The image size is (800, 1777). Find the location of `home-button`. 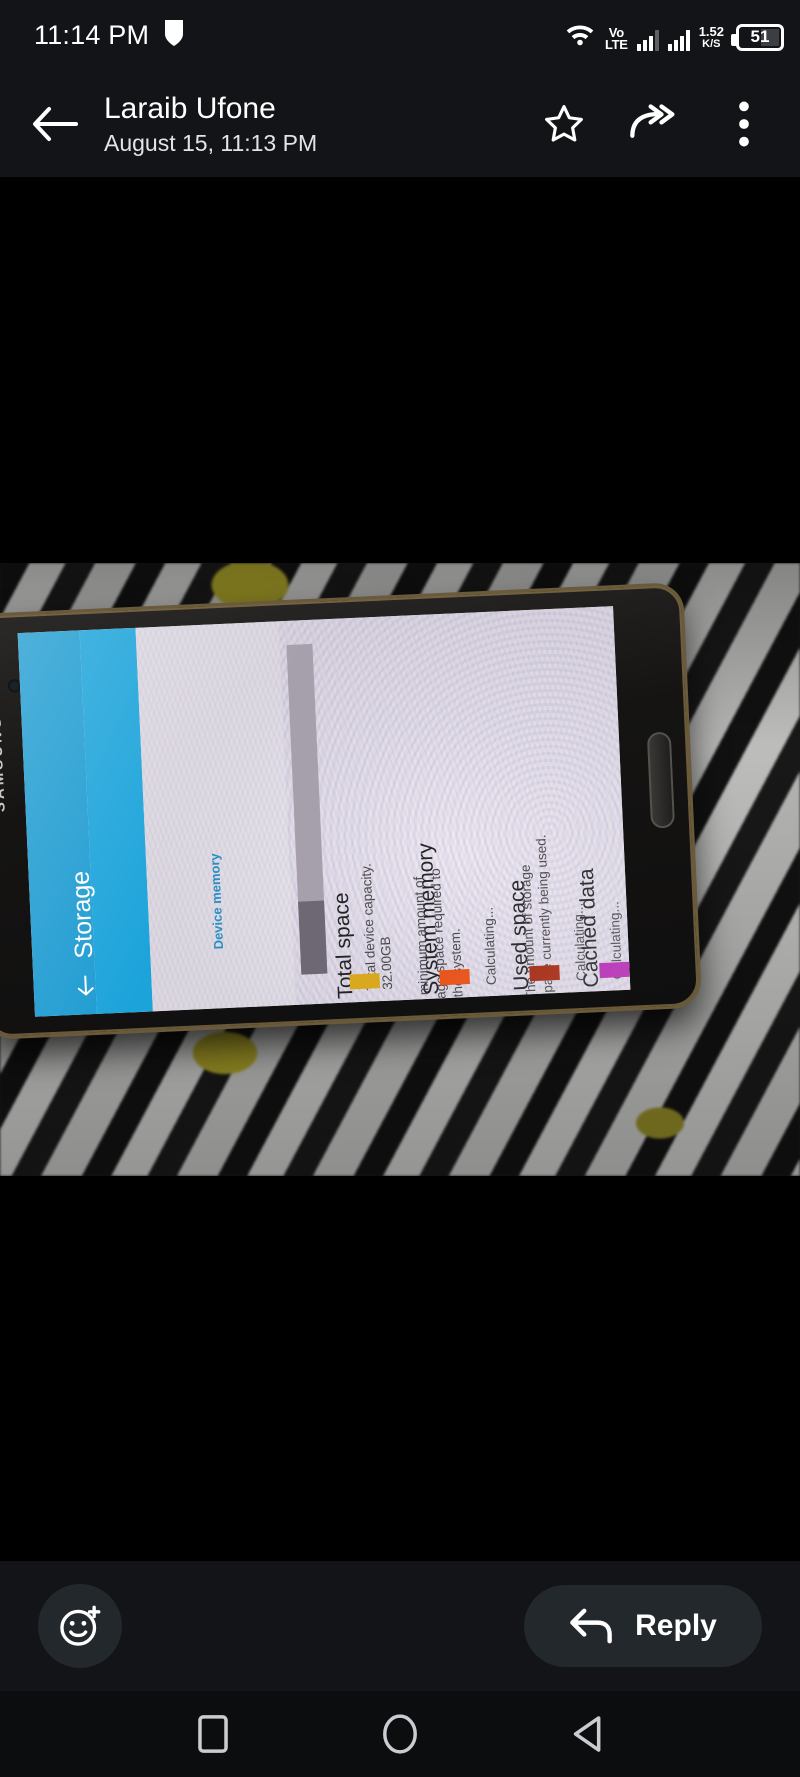

home-button is located at coordinates (400, 1734).